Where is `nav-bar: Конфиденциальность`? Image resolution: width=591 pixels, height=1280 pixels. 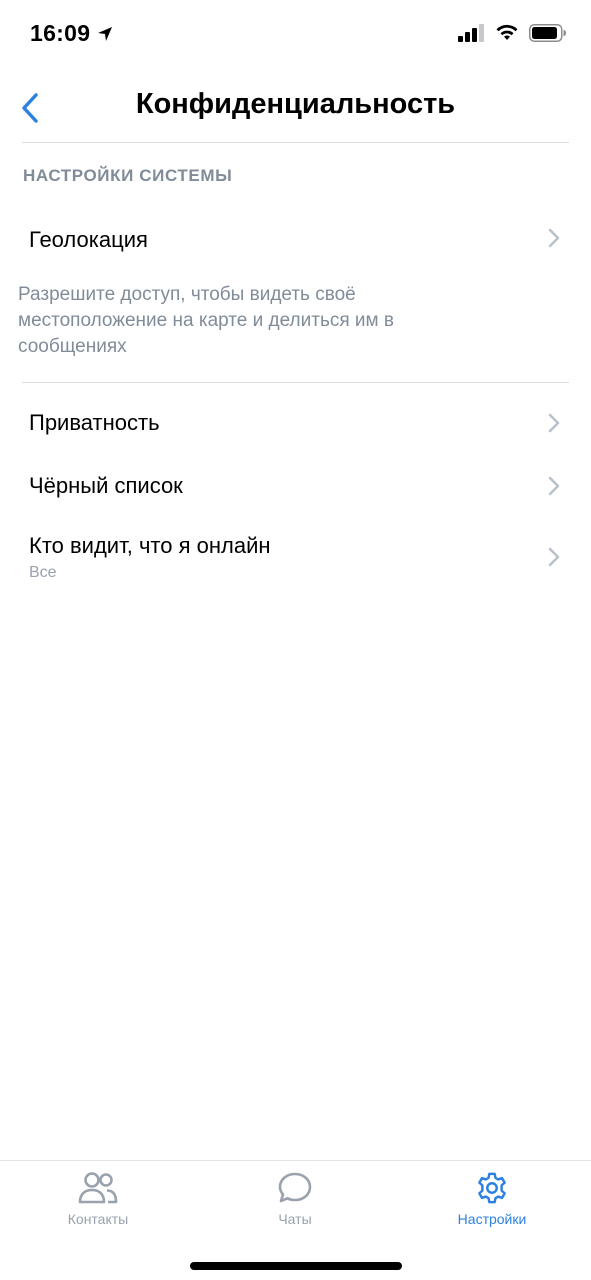
nav-bar: Конфиденциальность is located at coordinates (295, 107).